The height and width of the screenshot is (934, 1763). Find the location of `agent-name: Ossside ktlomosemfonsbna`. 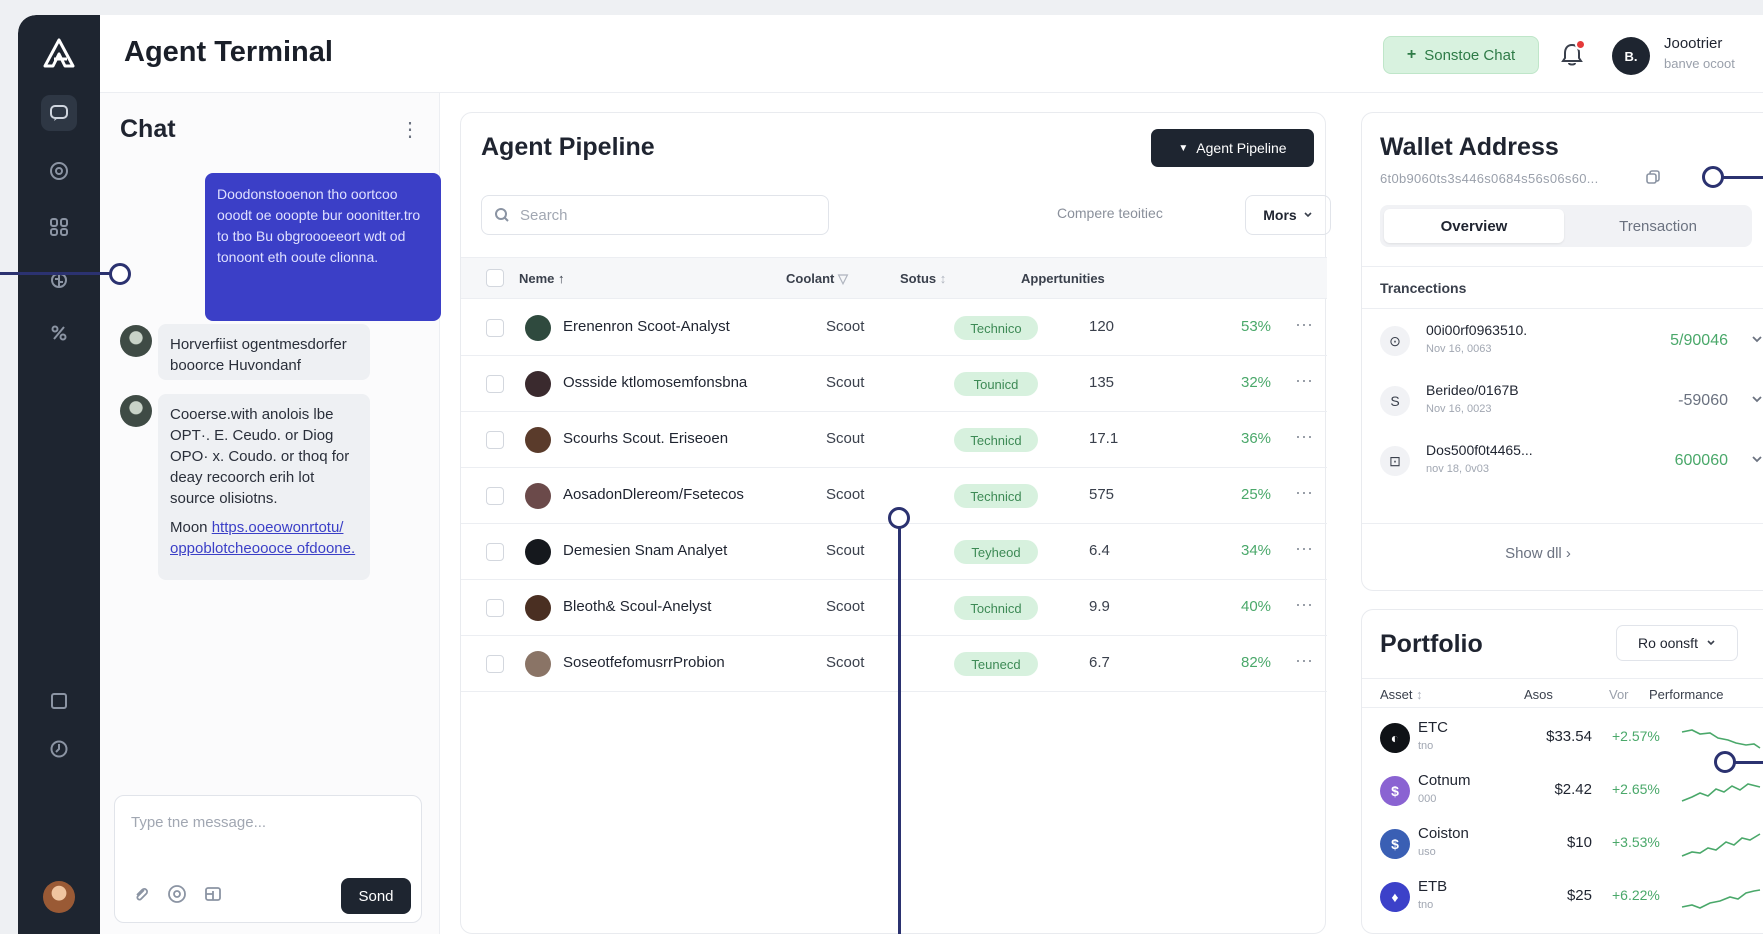

agent-name: Ossside ktlomosemfonsbna is located at coordinates (655, 382).